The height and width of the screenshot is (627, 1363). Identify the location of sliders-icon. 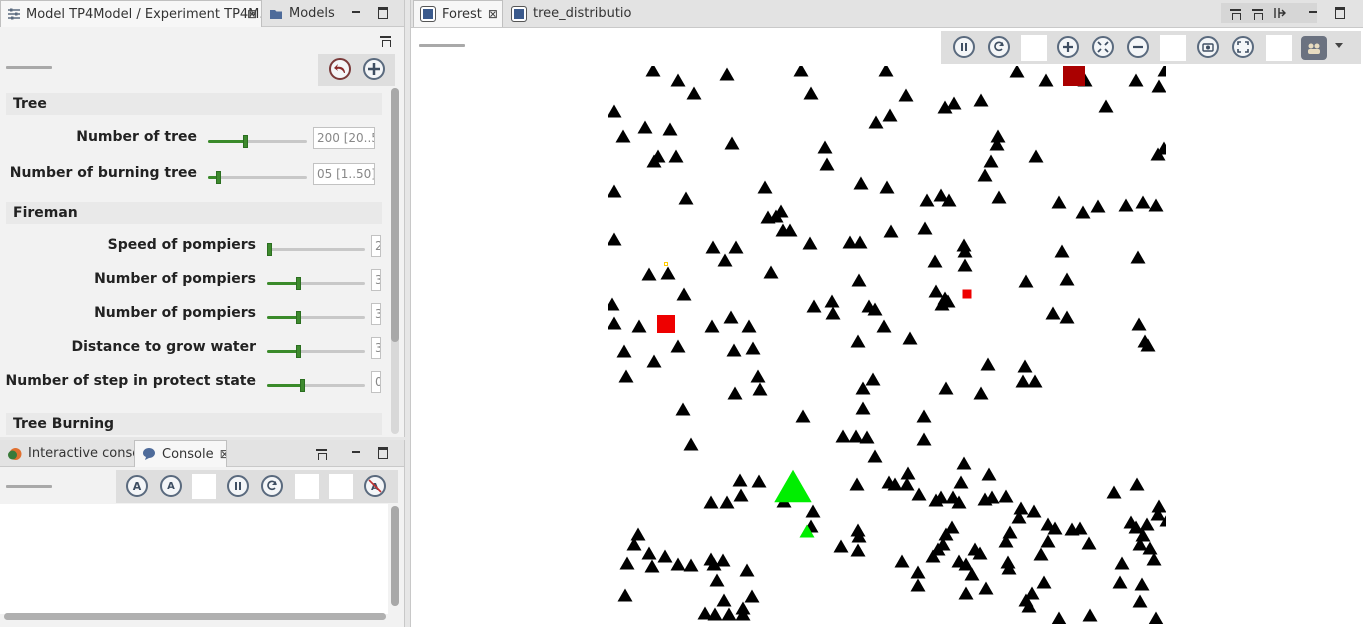
(14, 14).